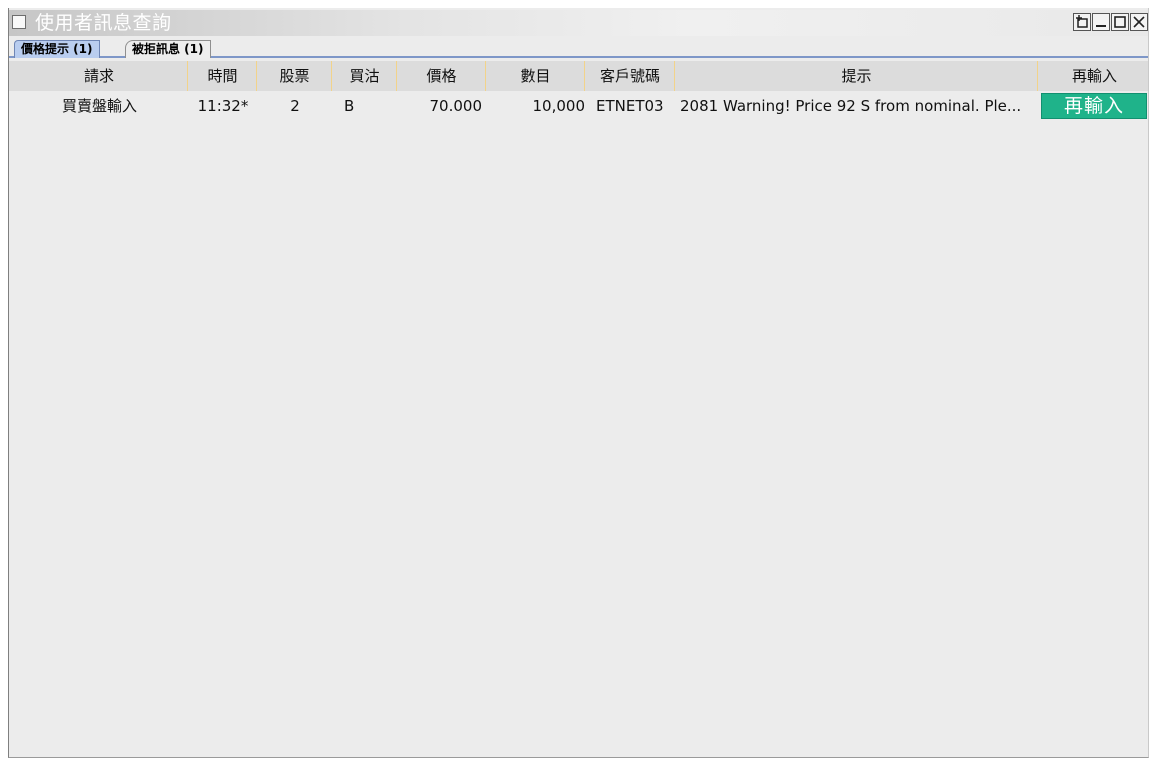 This screenshot has height=760, width=1149. What do you see at coordinates (19, 22) in the screenshot?
I see `window-checkbox-icon` at bounding box center [19, 22].